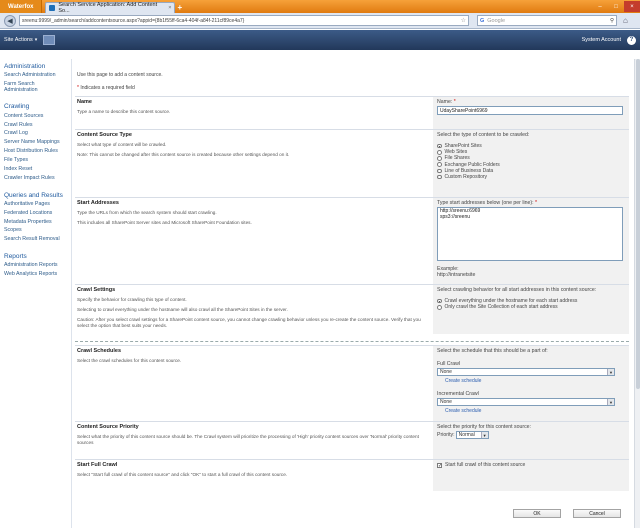 The height and width of the screenshot is (528, 640). Describe the element at coordinates (37, 213) in the screenshot. I see `nav-item-federated-locations: Federated Locations` at that location.